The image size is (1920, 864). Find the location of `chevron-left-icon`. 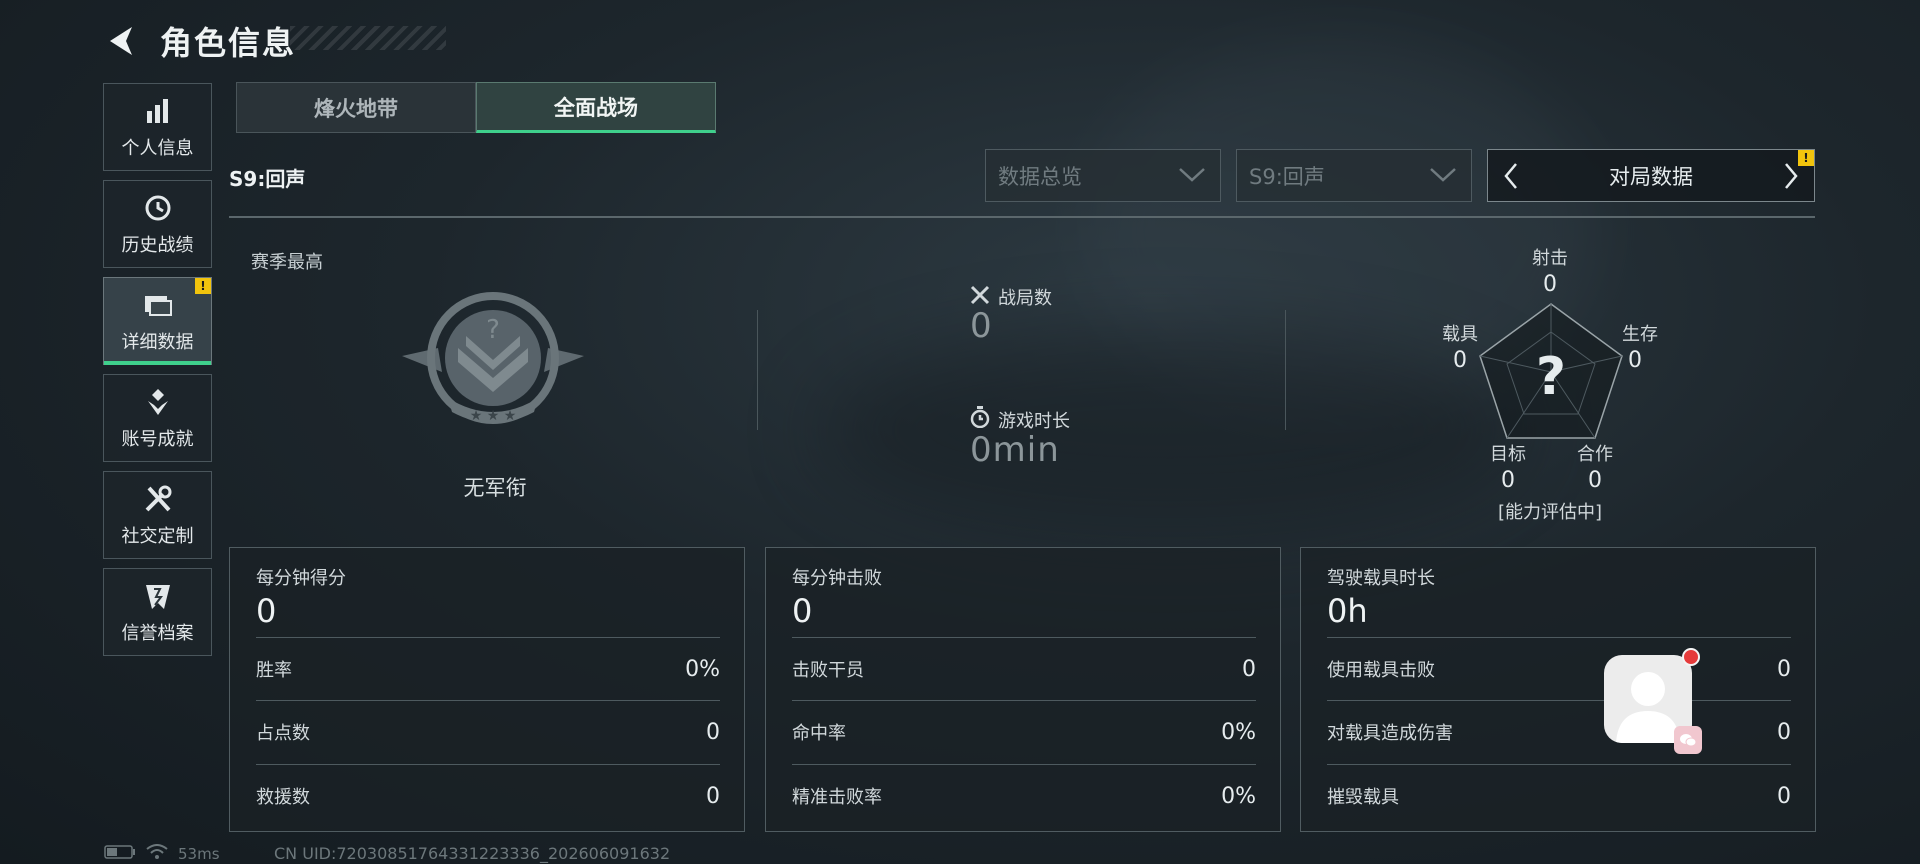

chevron-left-icon is located at coordinates (1511, 176).